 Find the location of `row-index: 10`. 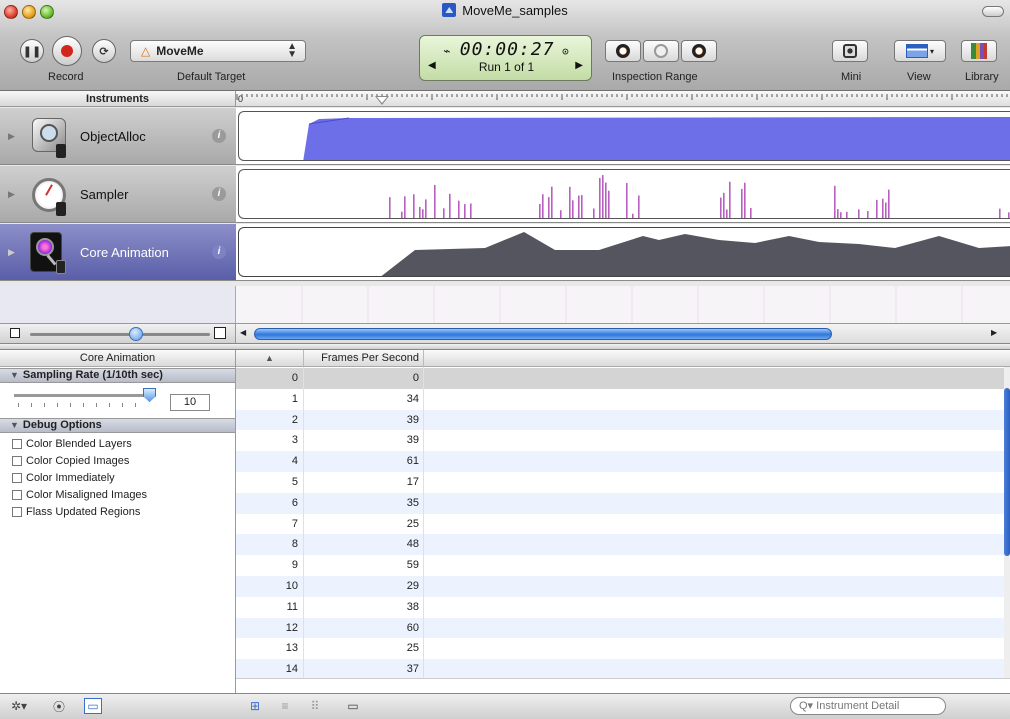

row-index: 10 is located at coordinates (291, 586).